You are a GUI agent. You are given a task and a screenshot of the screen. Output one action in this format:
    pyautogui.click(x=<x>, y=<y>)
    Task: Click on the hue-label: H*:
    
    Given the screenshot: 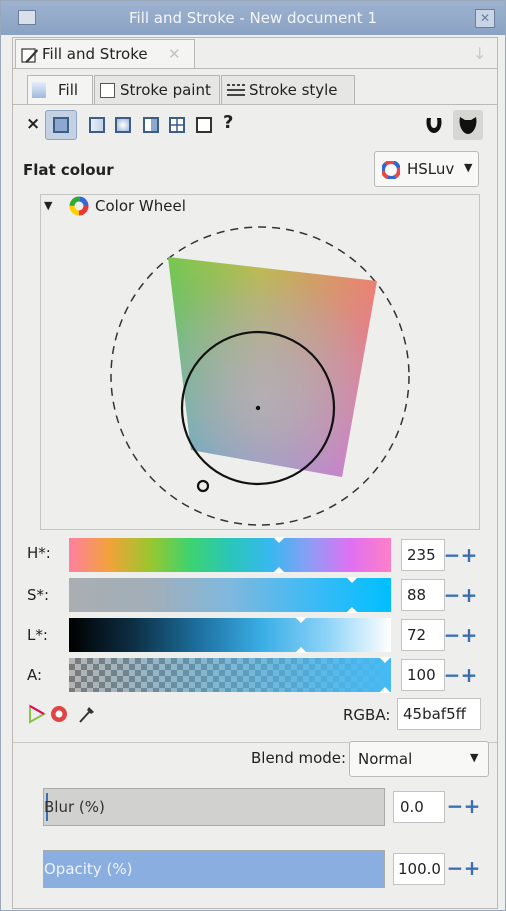 What is the action you would take?
    pyautogui.click(x=39, y=553)
    